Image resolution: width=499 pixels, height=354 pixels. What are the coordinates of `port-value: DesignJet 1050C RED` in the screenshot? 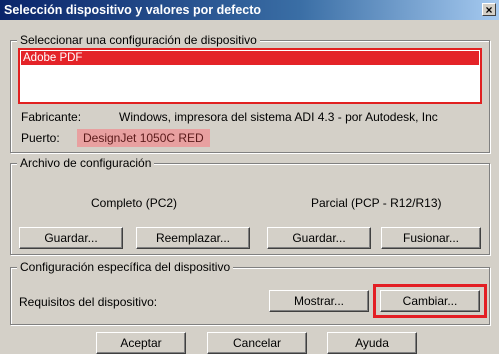 It's located at (143, 138).